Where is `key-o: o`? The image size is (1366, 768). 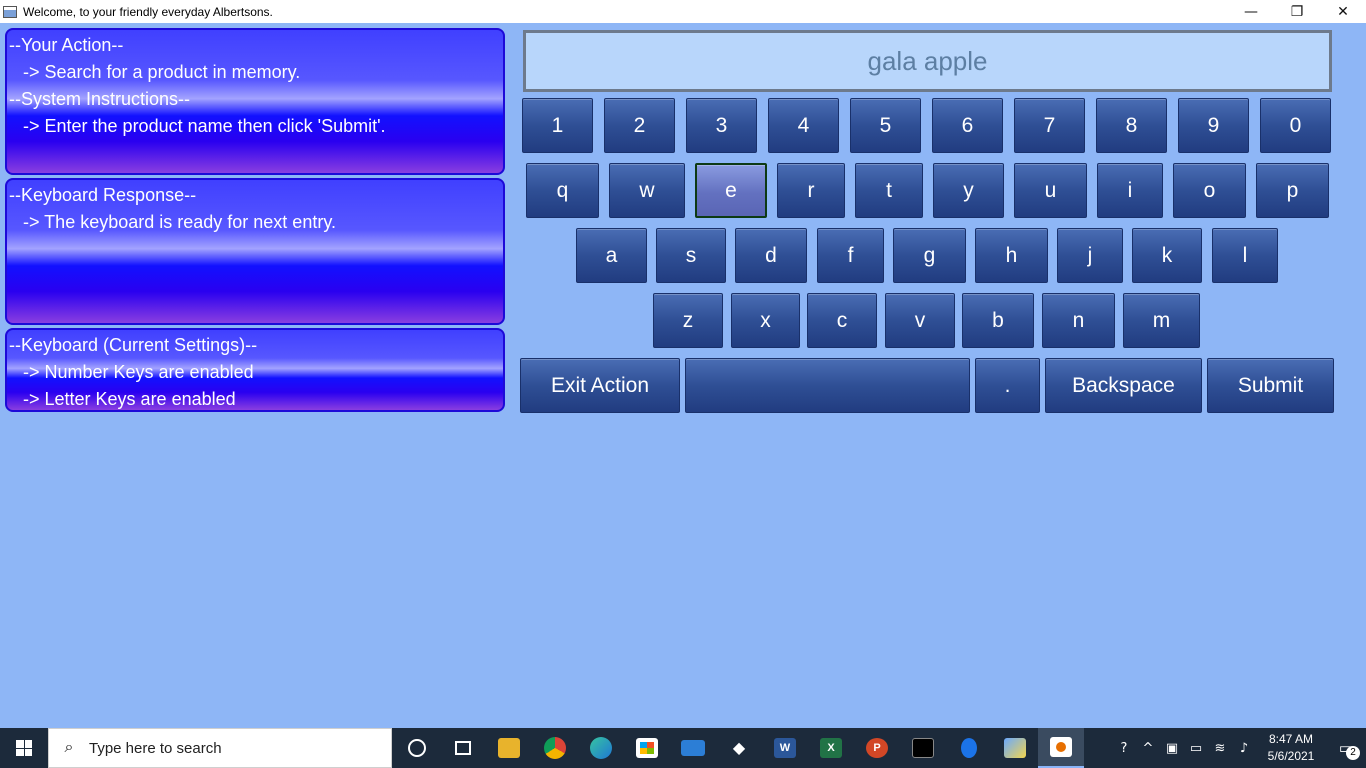
key-o: o is located at coordinates (1209, 190).